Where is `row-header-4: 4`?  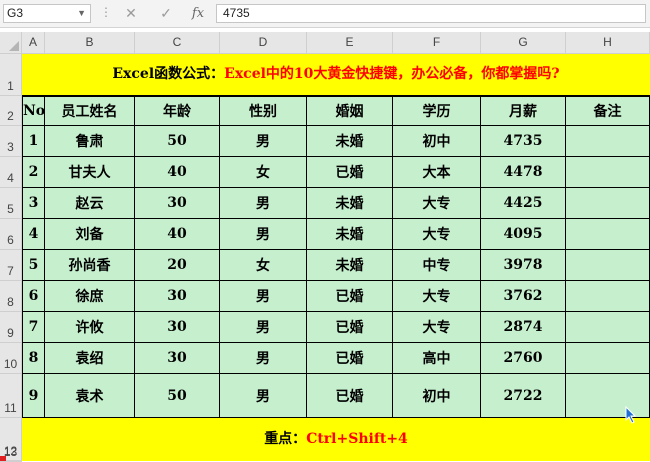
row-header-4: 4 is located at coordinates (11, 172).